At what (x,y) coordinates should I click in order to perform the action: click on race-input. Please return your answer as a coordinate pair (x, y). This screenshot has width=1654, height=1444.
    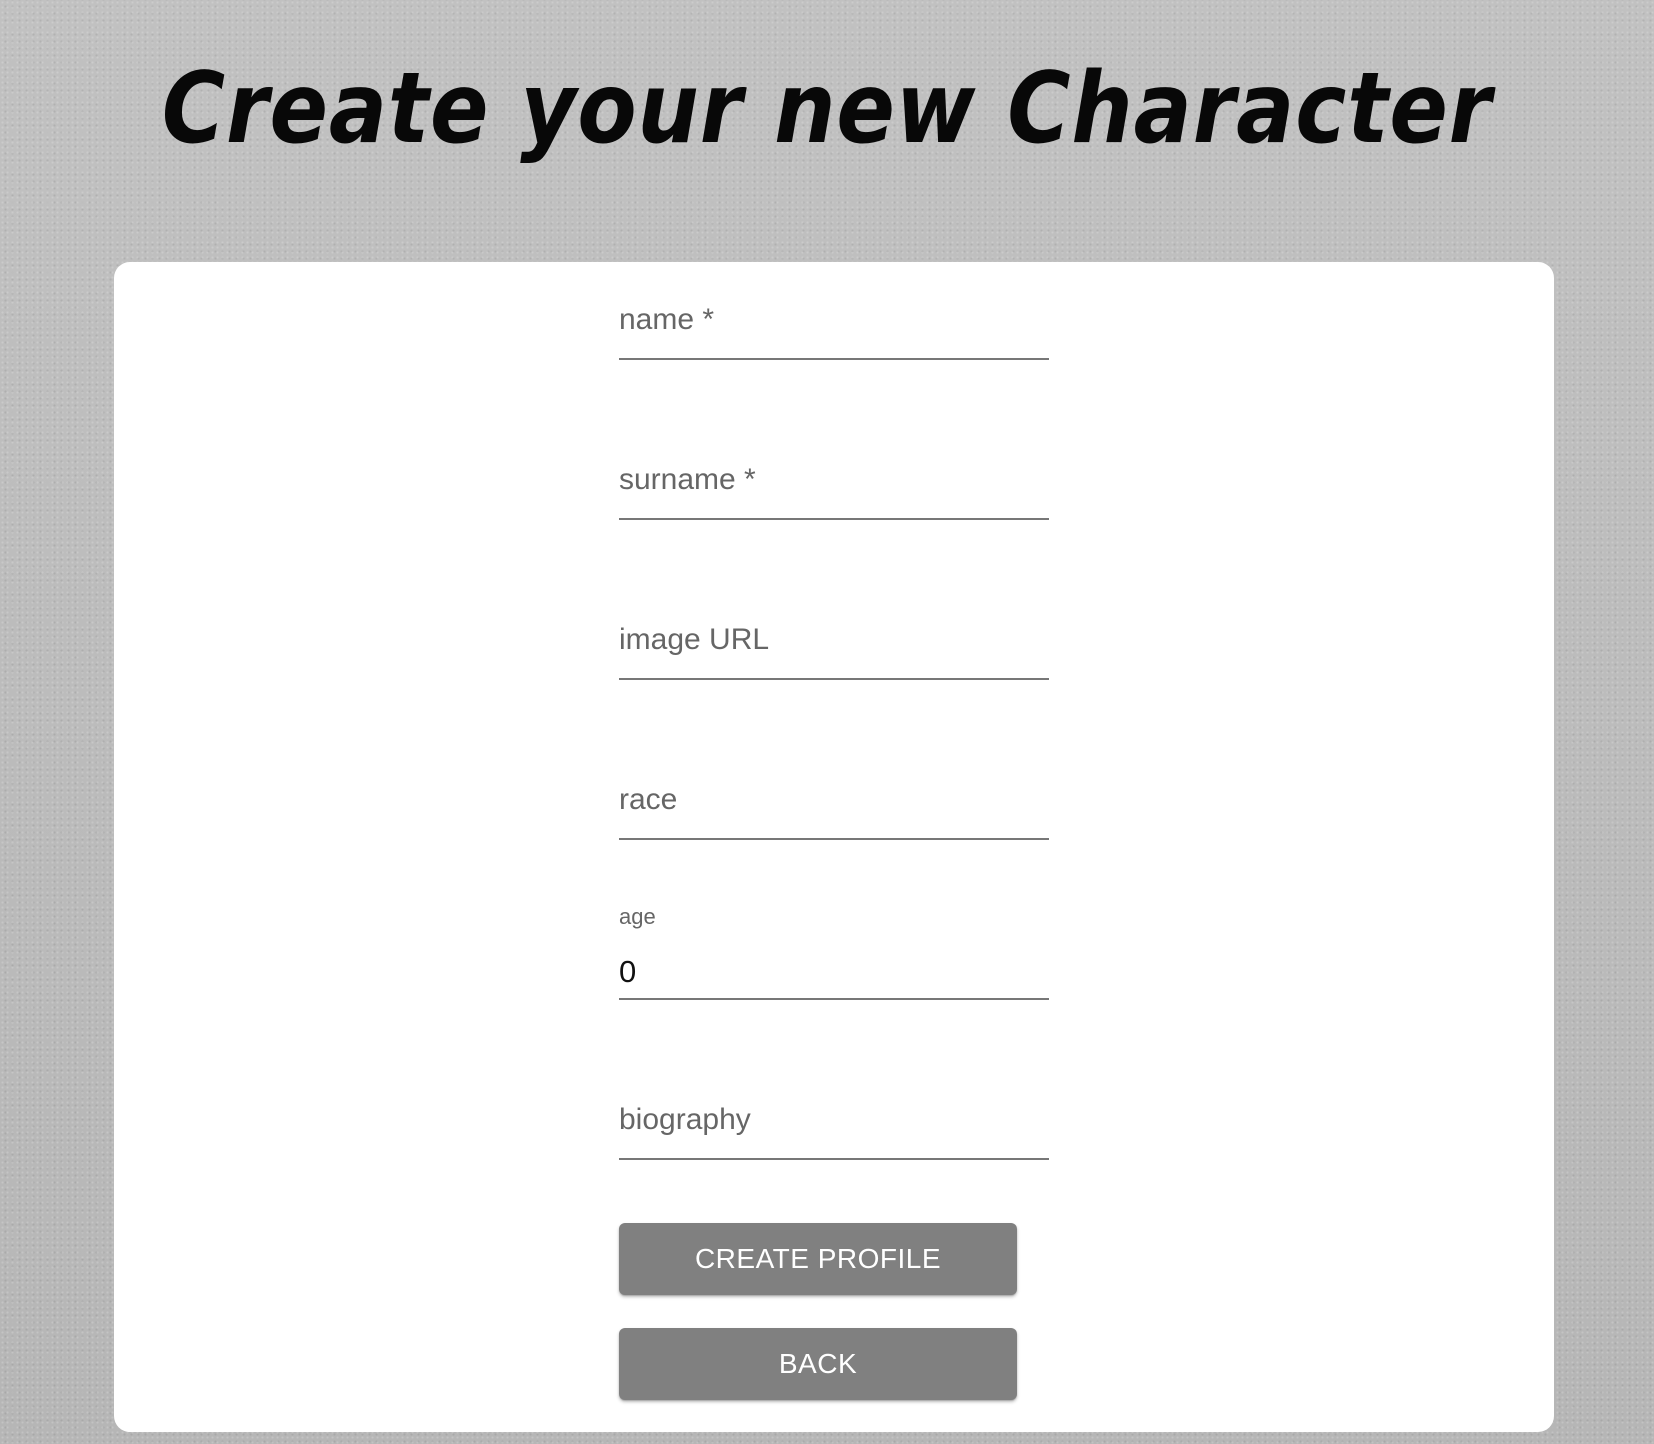
    Looking at the image, I should click on (834, 808).